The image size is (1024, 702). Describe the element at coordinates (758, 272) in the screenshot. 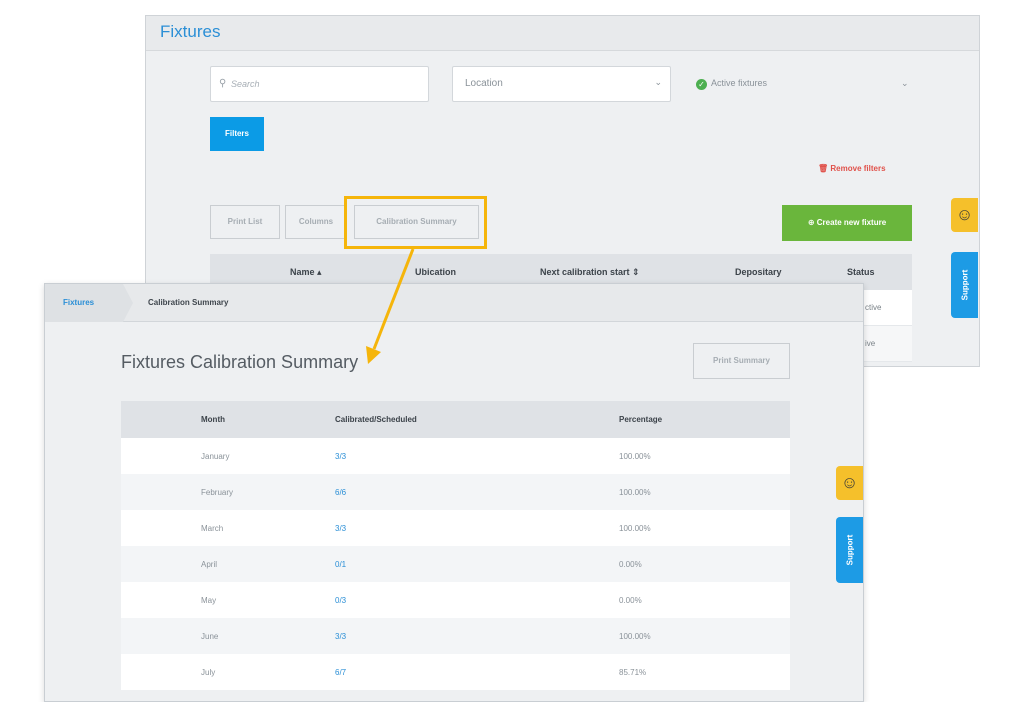

I see `column-header-depositary: Depositary` at that location.